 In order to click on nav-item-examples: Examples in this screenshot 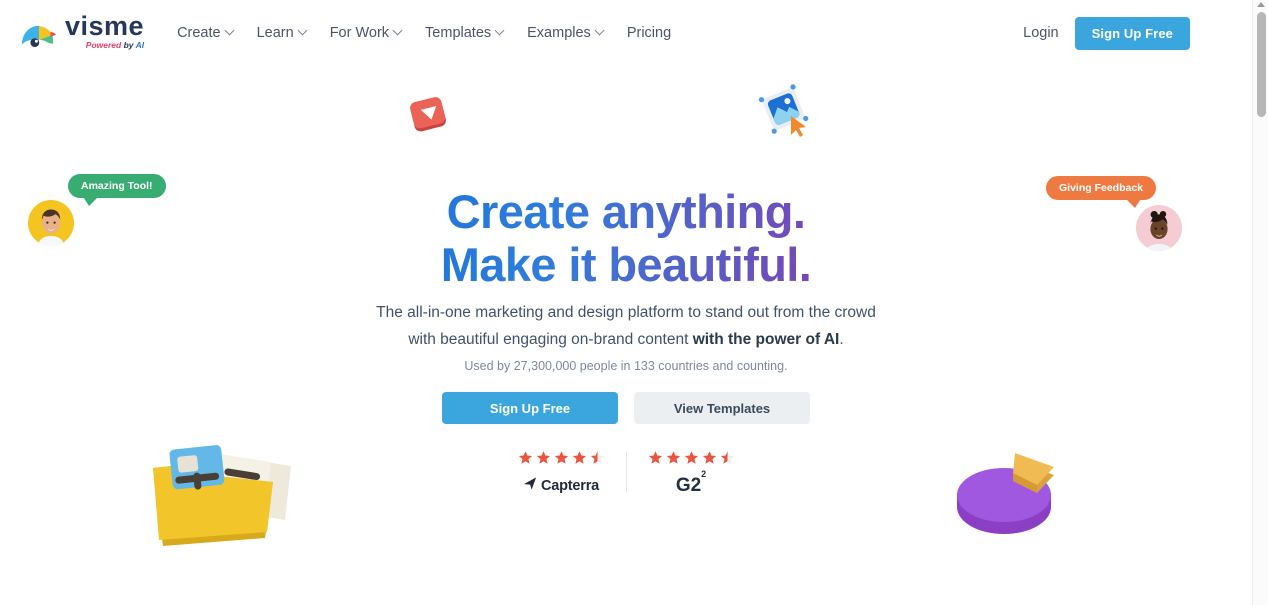, I will do `click(565, 33)`.